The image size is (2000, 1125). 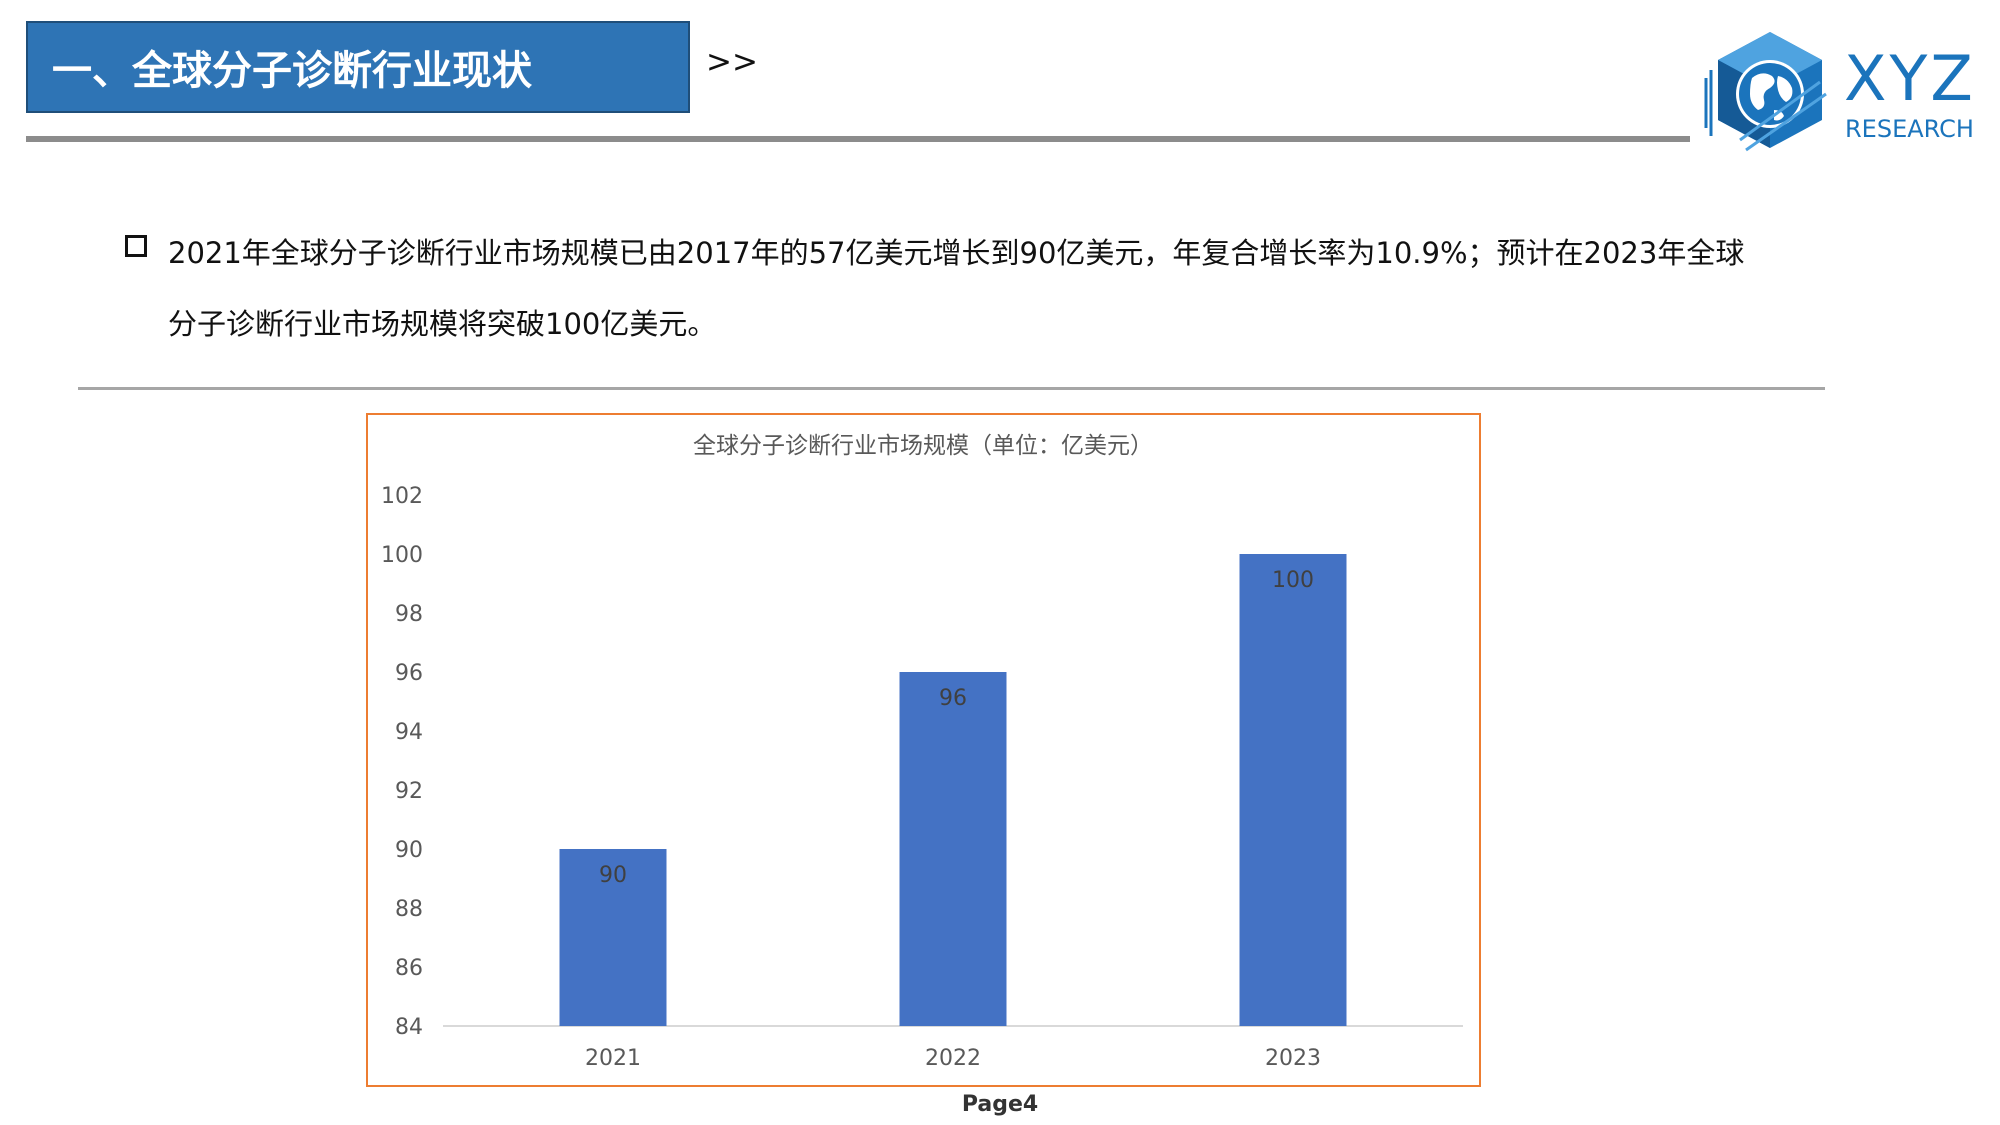 What do you see at coordinates (1293, 790) in the screenshot?
I see `bar-2023` at bounding box center [1293, 790].